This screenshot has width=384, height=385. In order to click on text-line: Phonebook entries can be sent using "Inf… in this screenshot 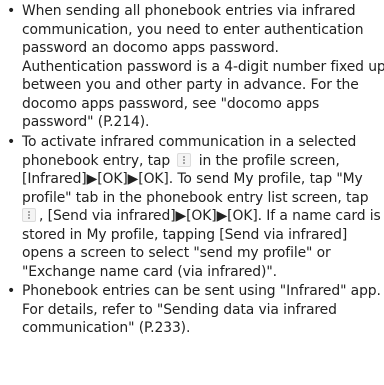, I will do `click(201, 291)`.